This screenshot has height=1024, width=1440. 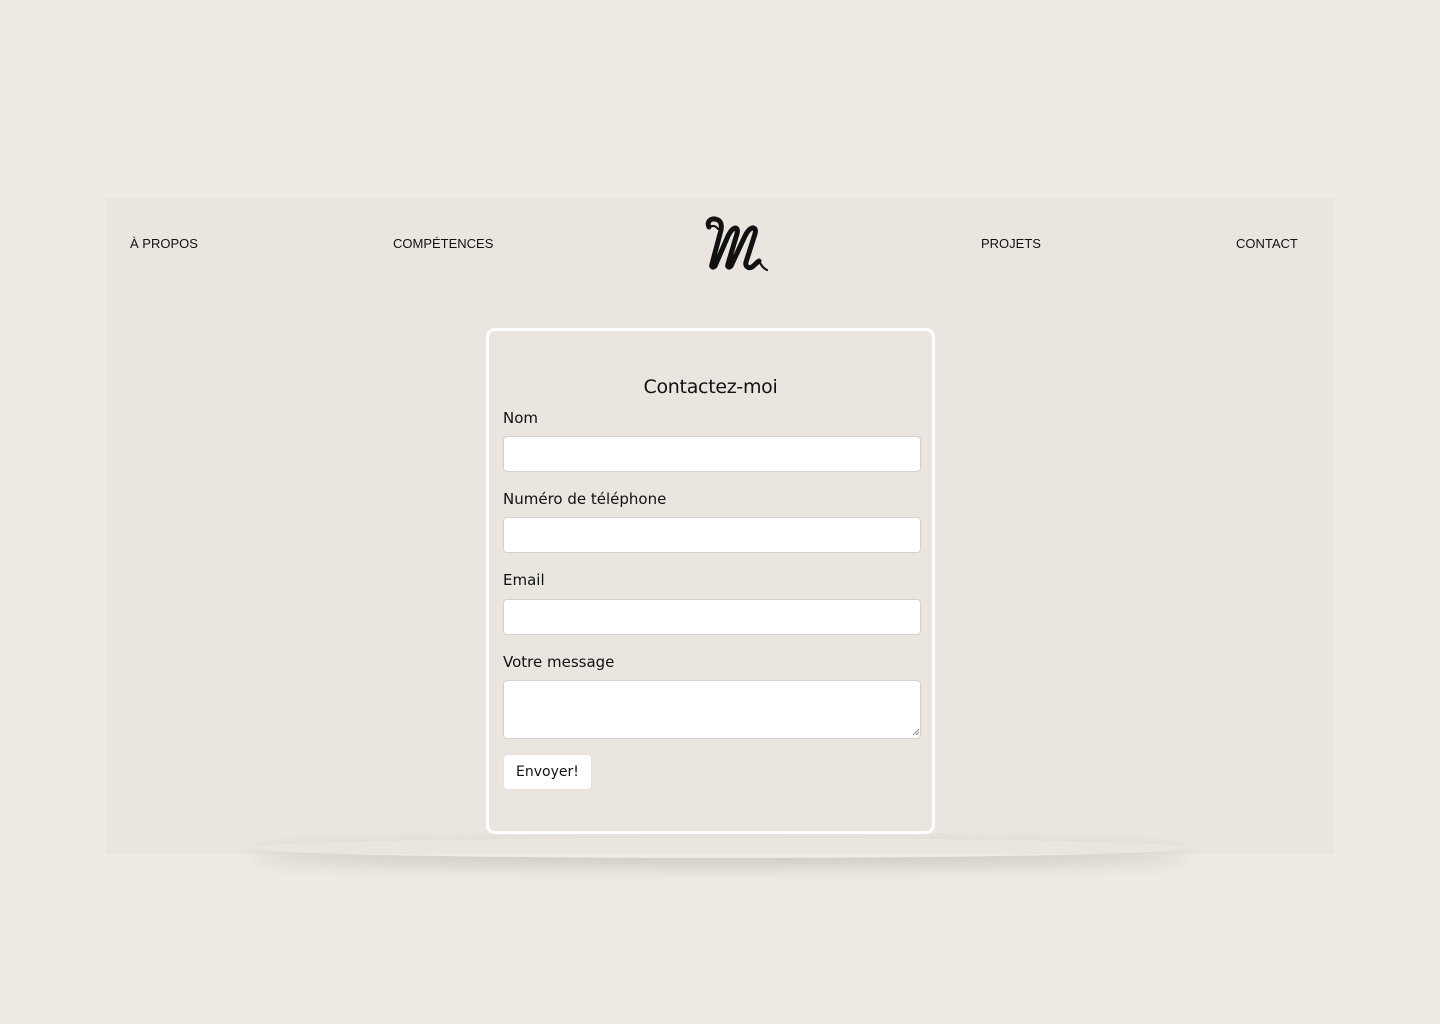 I want to click on phone-input, so click(x=712, y=535).